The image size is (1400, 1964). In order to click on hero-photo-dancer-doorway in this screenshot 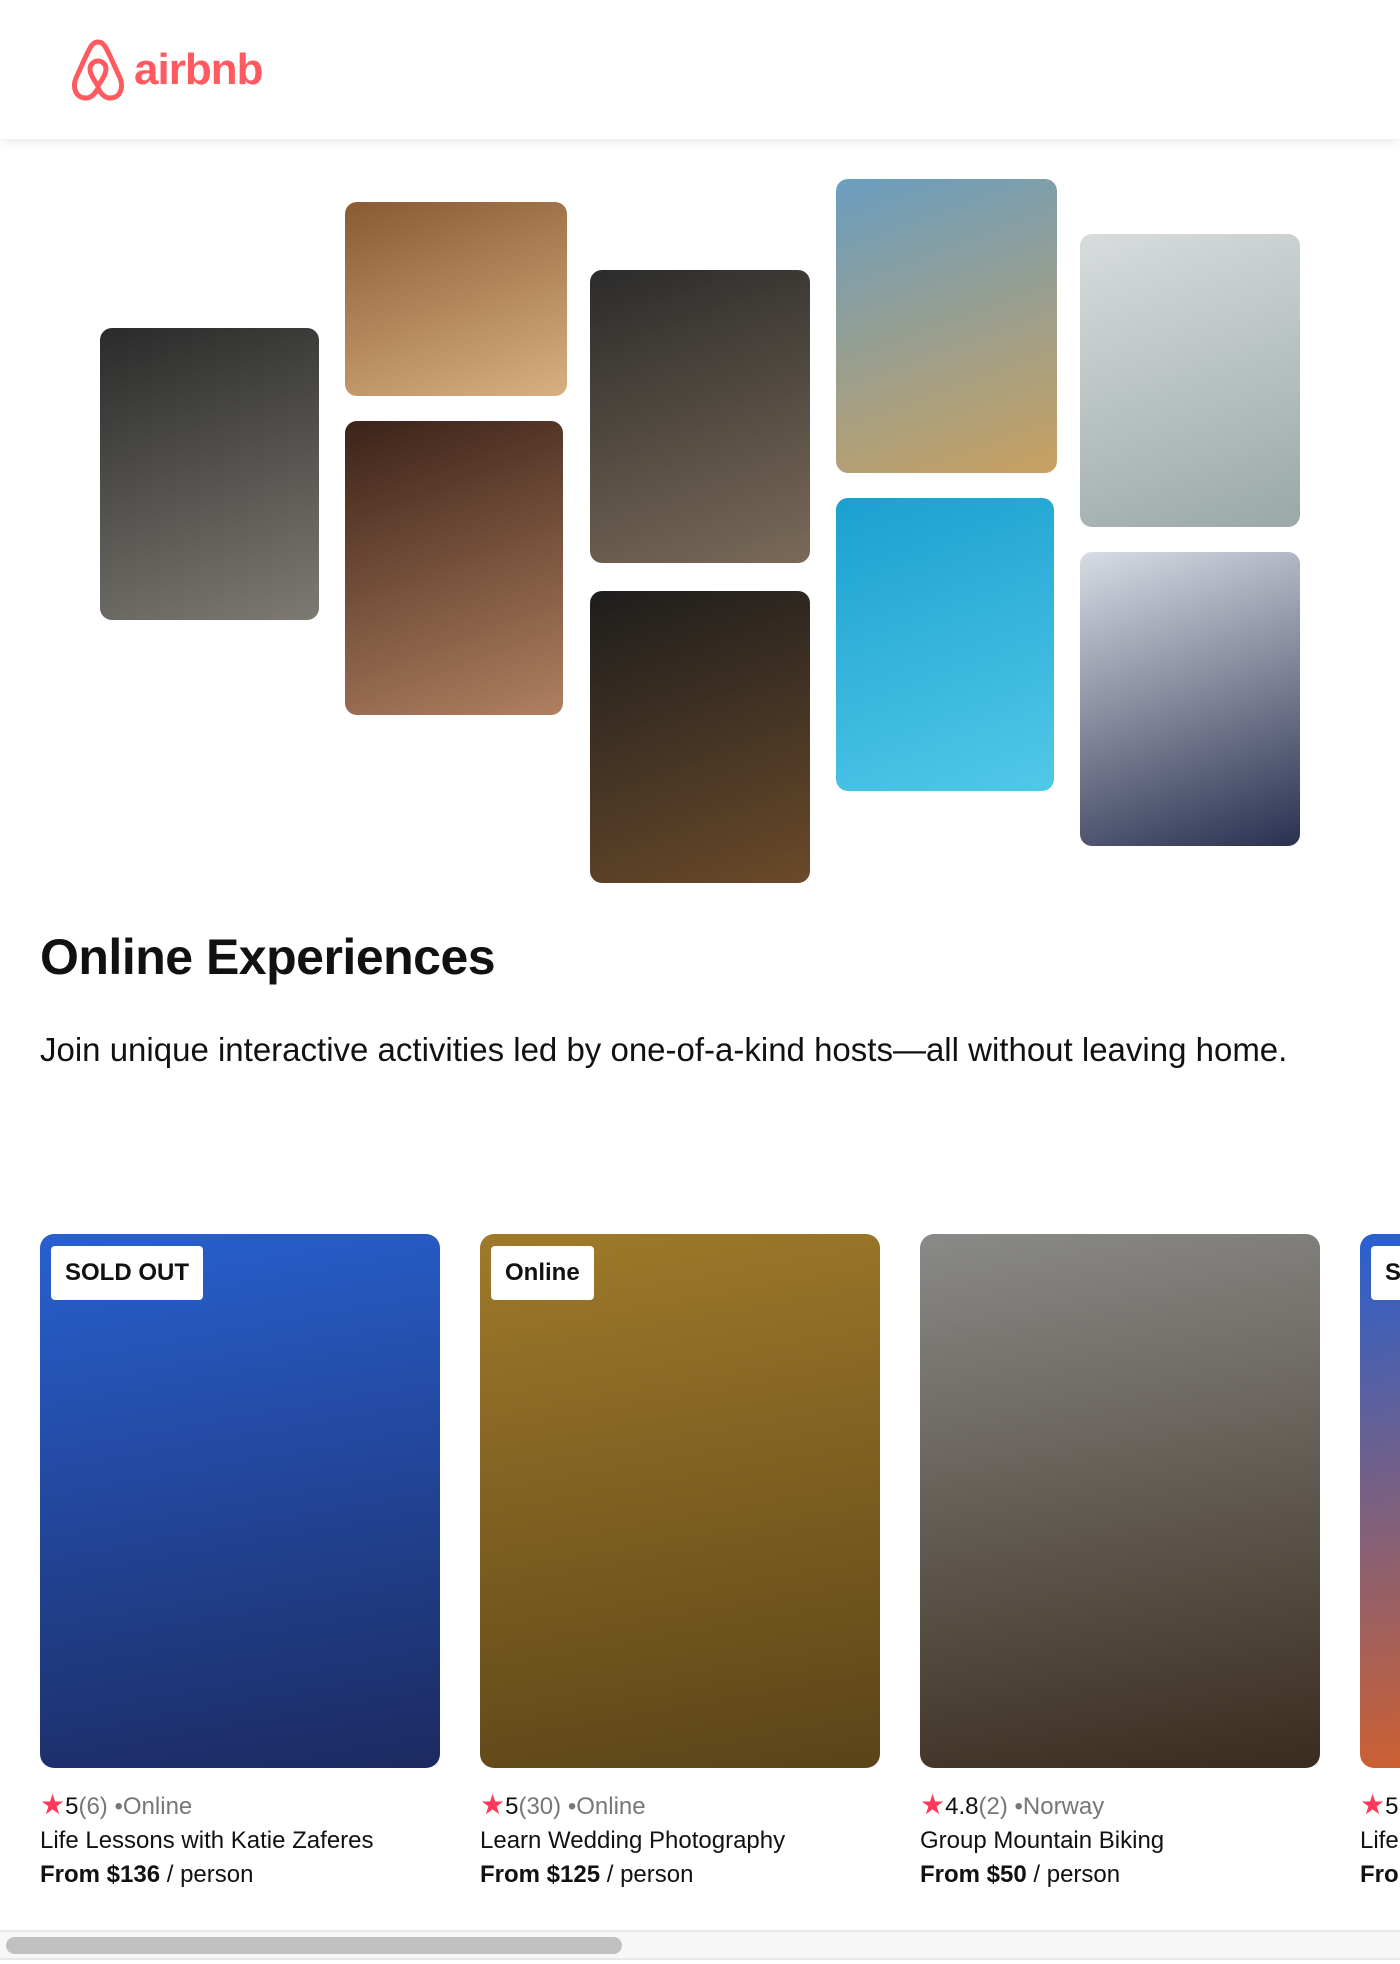, I will do `click(454, 568)`.